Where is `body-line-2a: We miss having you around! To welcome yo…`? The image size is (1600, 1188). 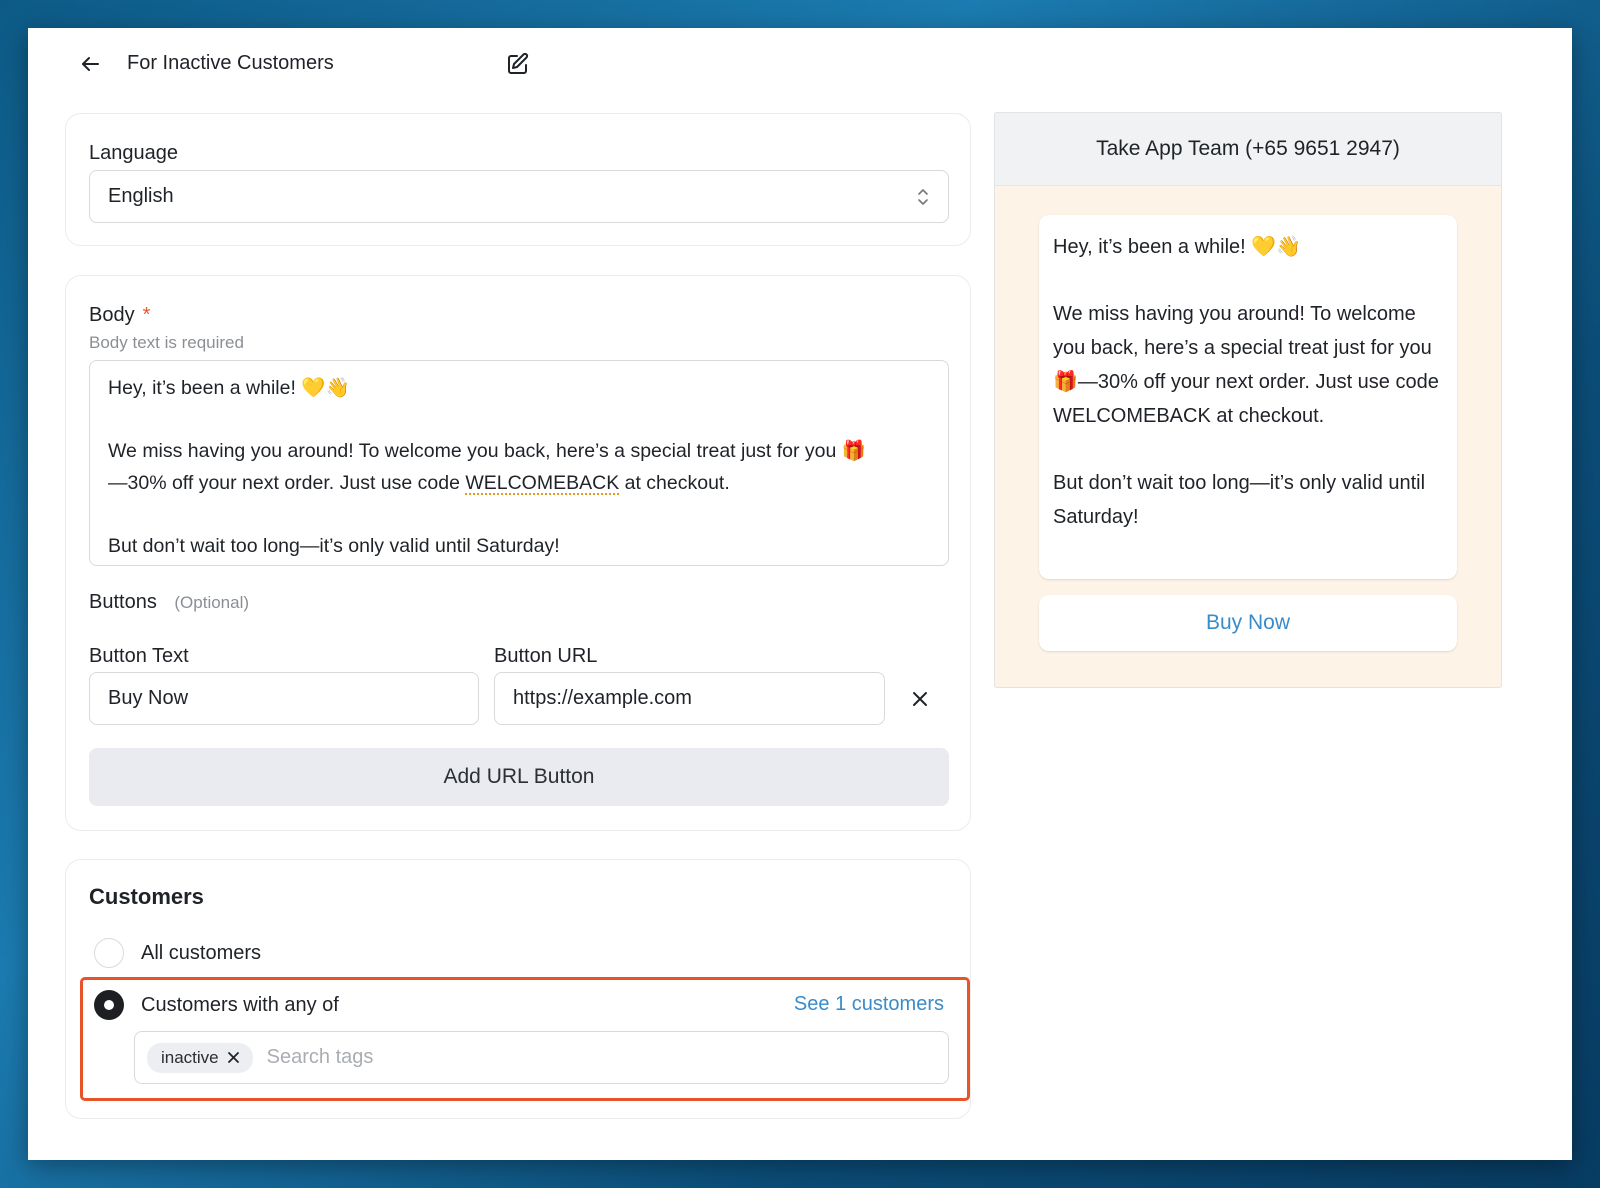 body-line-2a: We miss having you around! To welcome yo… is located at coordinates (487, 451).